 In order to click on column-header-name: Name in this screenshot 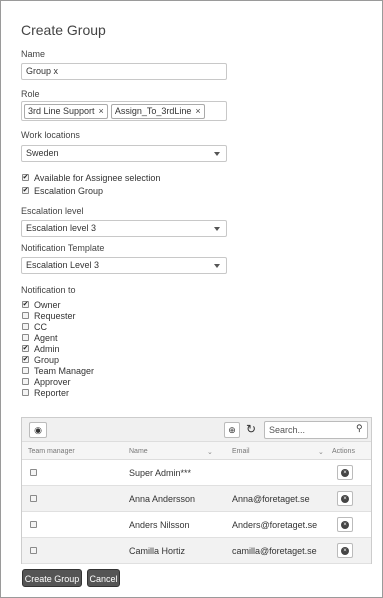, I will do `click(138, 451)`.